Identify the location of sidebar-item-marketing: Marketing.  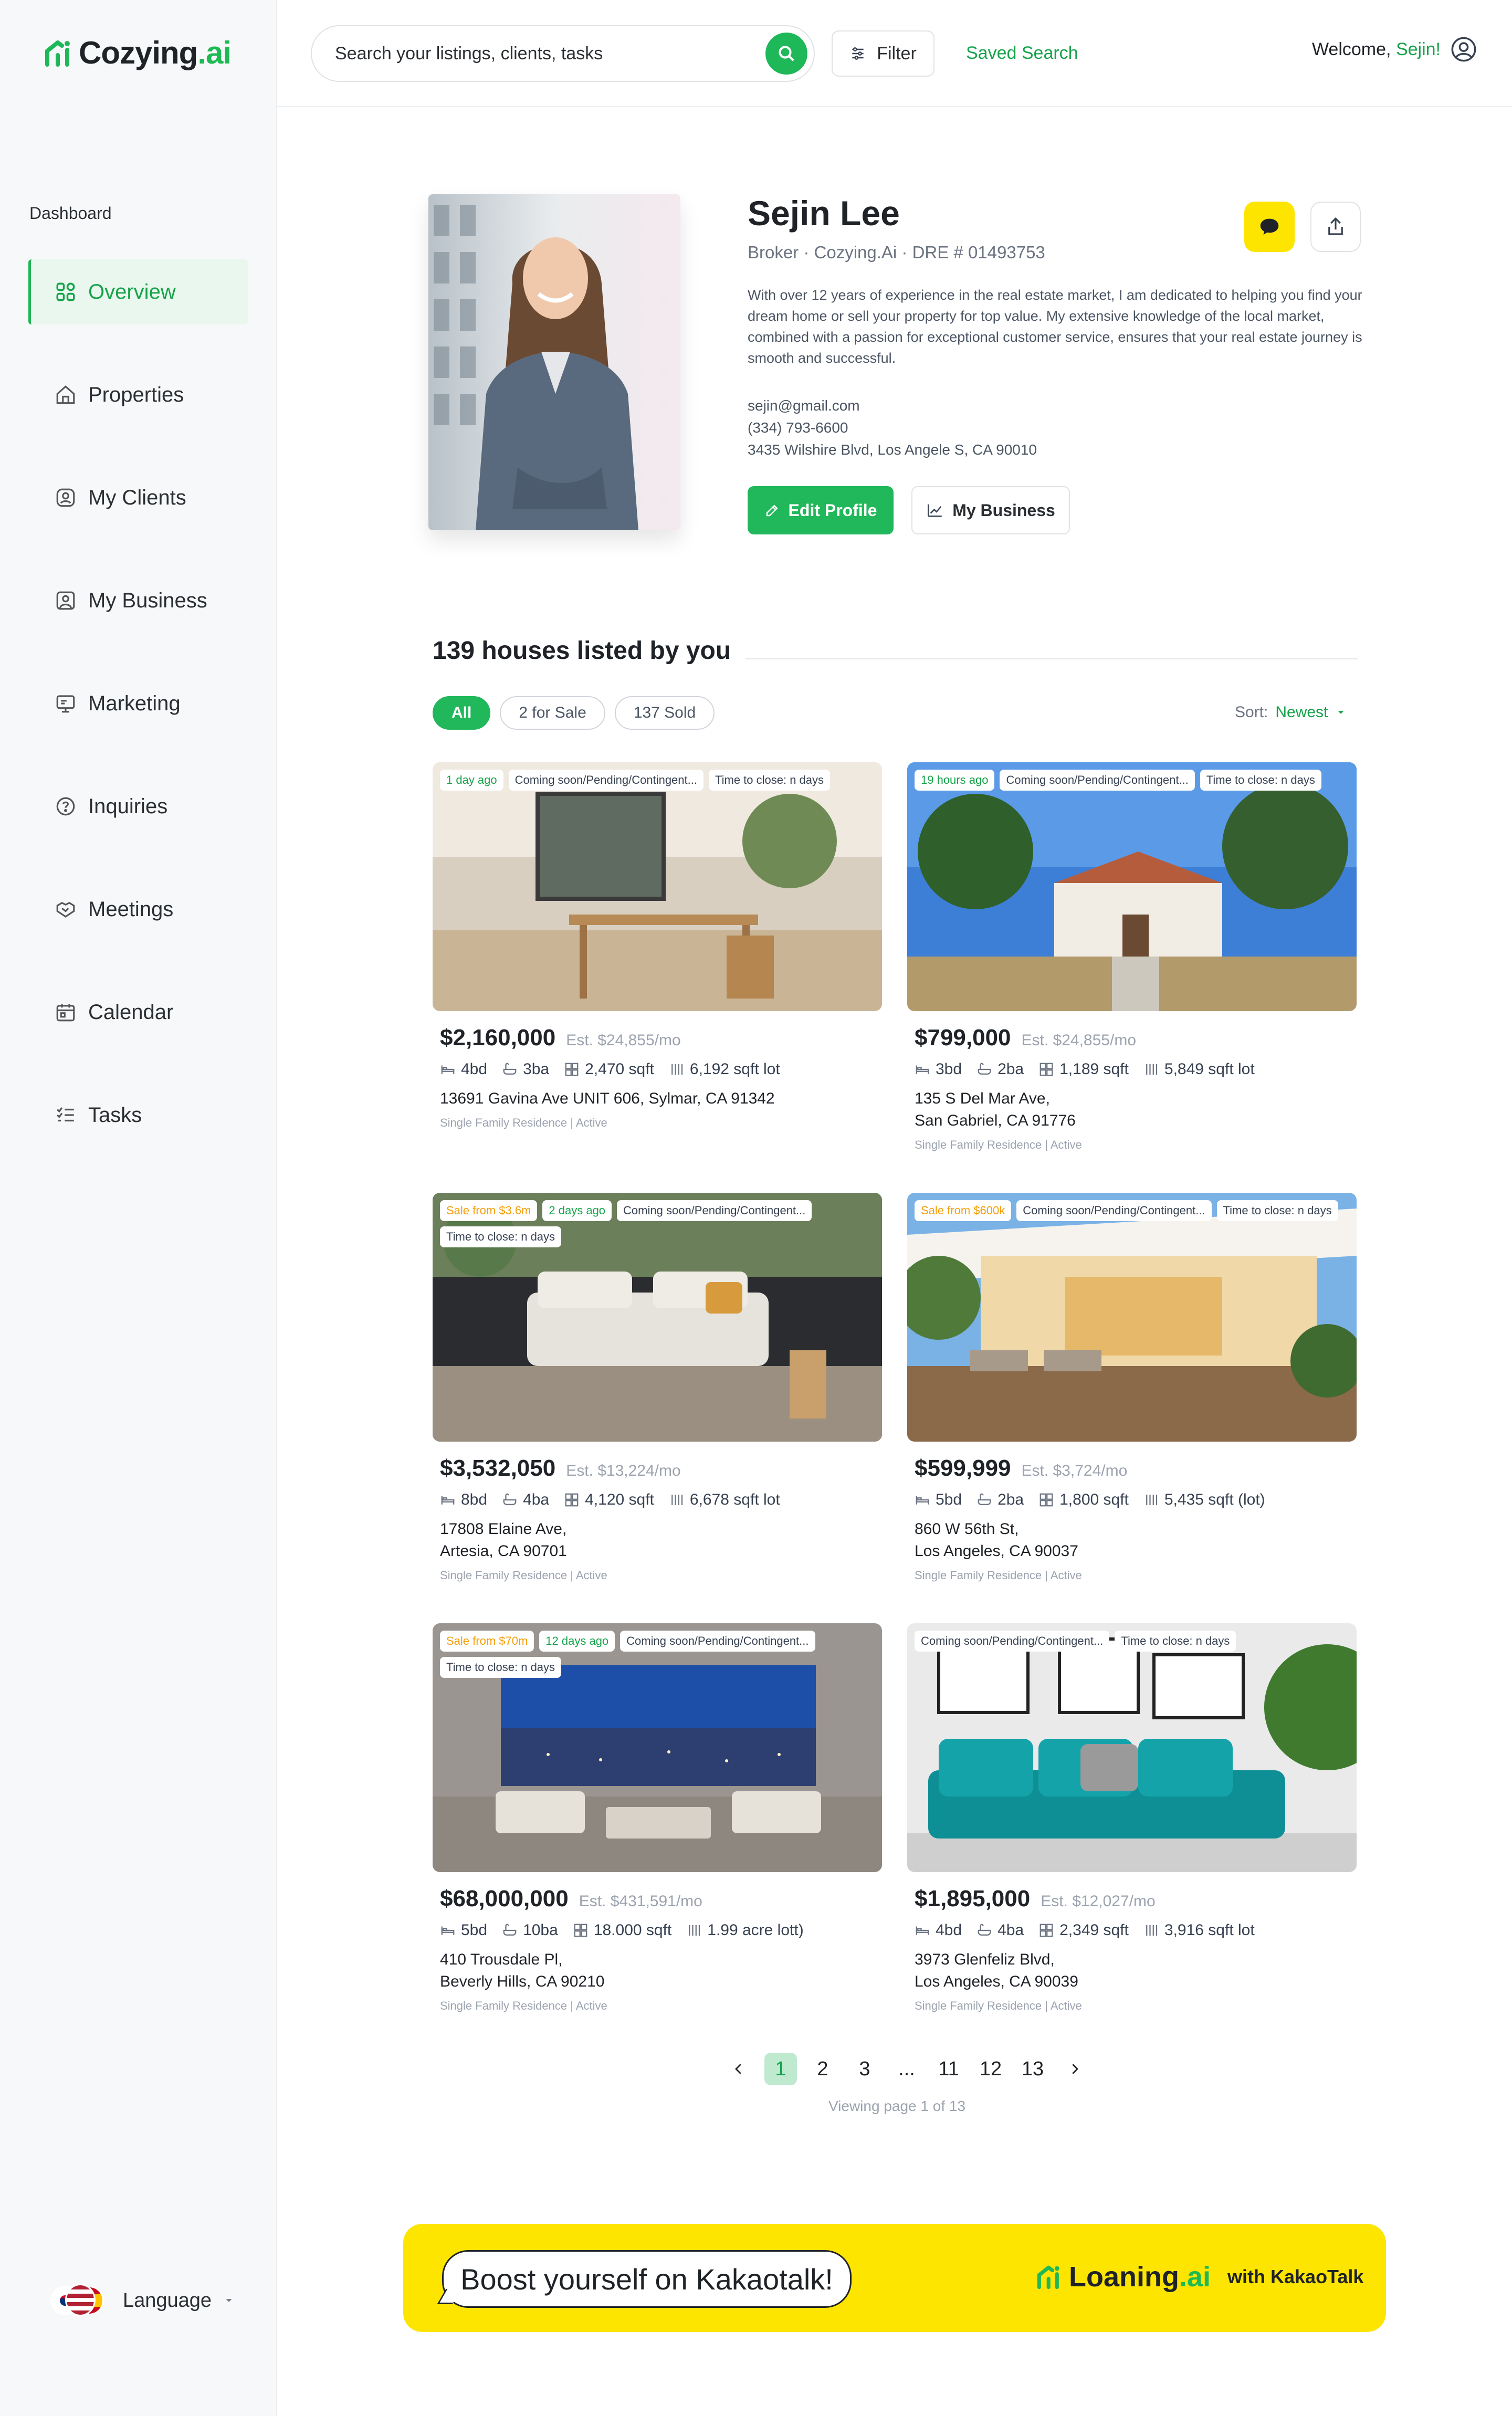
(138, 703).